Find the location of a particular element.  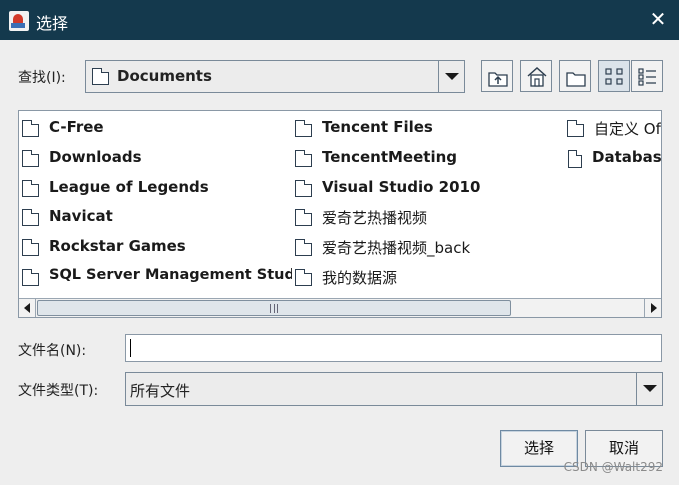

list-item: TencentMeeting is located at coordinates (428, 158).